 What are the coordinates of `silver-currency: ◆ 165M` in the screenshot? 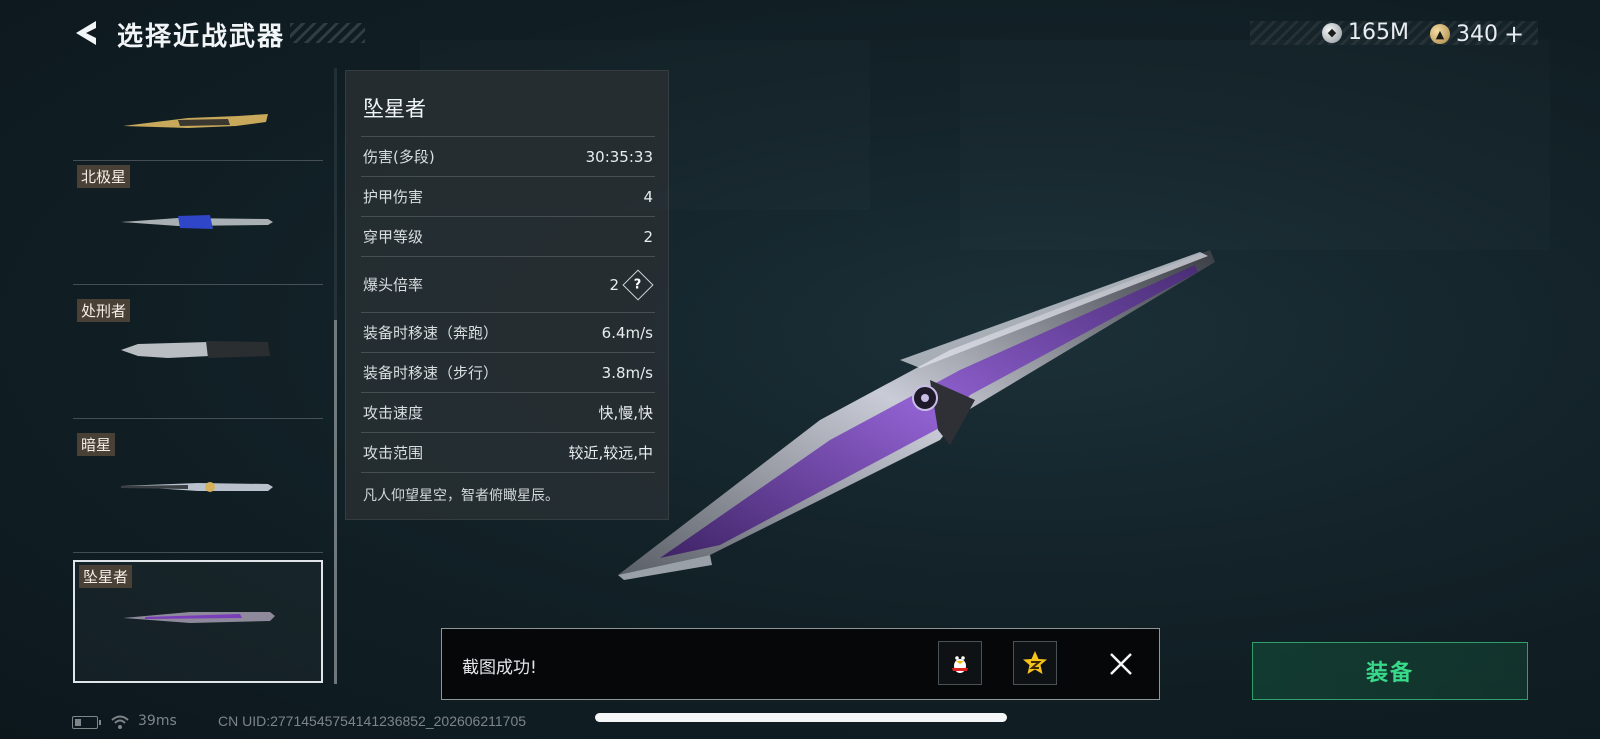 It's located at (1365, 32).